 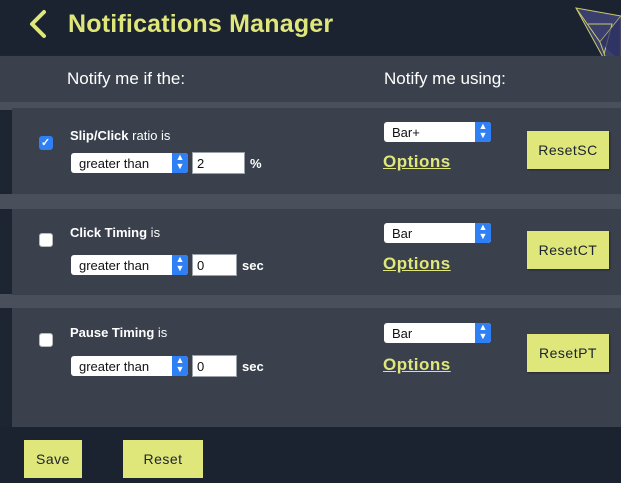 What do you see at coordinates (310, 455) in the screenshot?
I see `footer-bar: Save Reset` at bounding box center [310, 455].